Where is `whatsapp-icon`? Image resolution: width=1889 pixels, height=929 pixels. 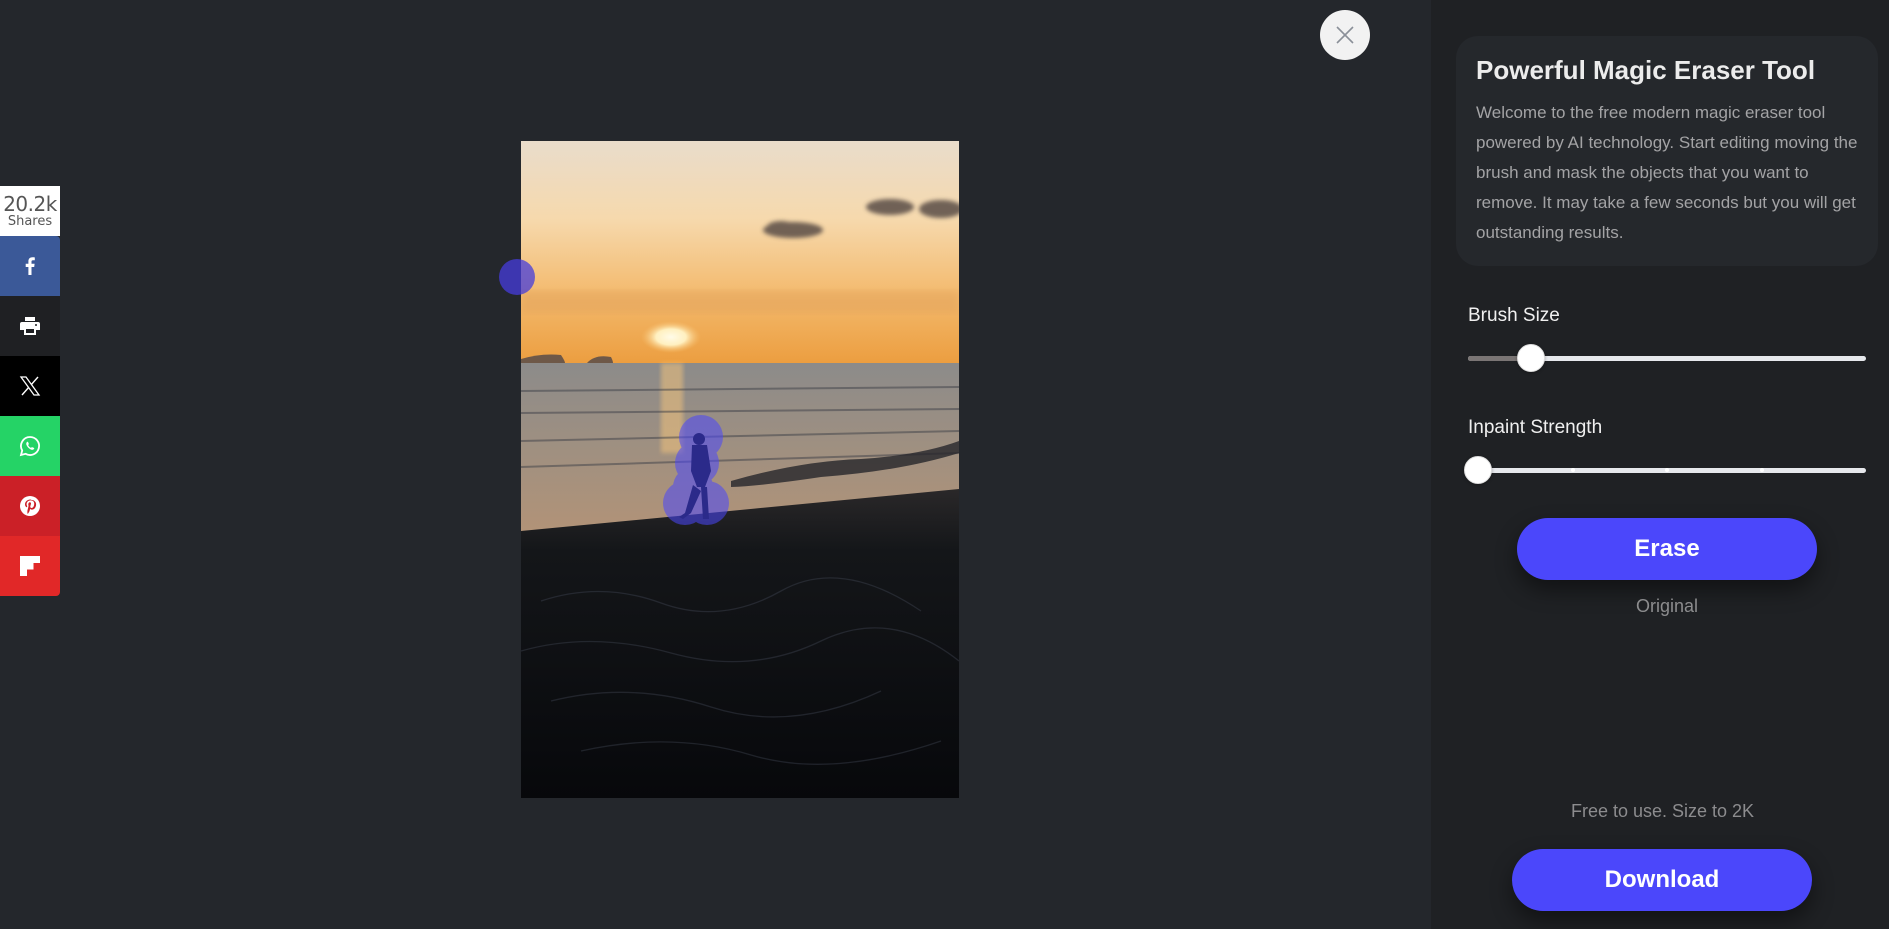 whatsapp-icon is located at coordinates (29, 446).